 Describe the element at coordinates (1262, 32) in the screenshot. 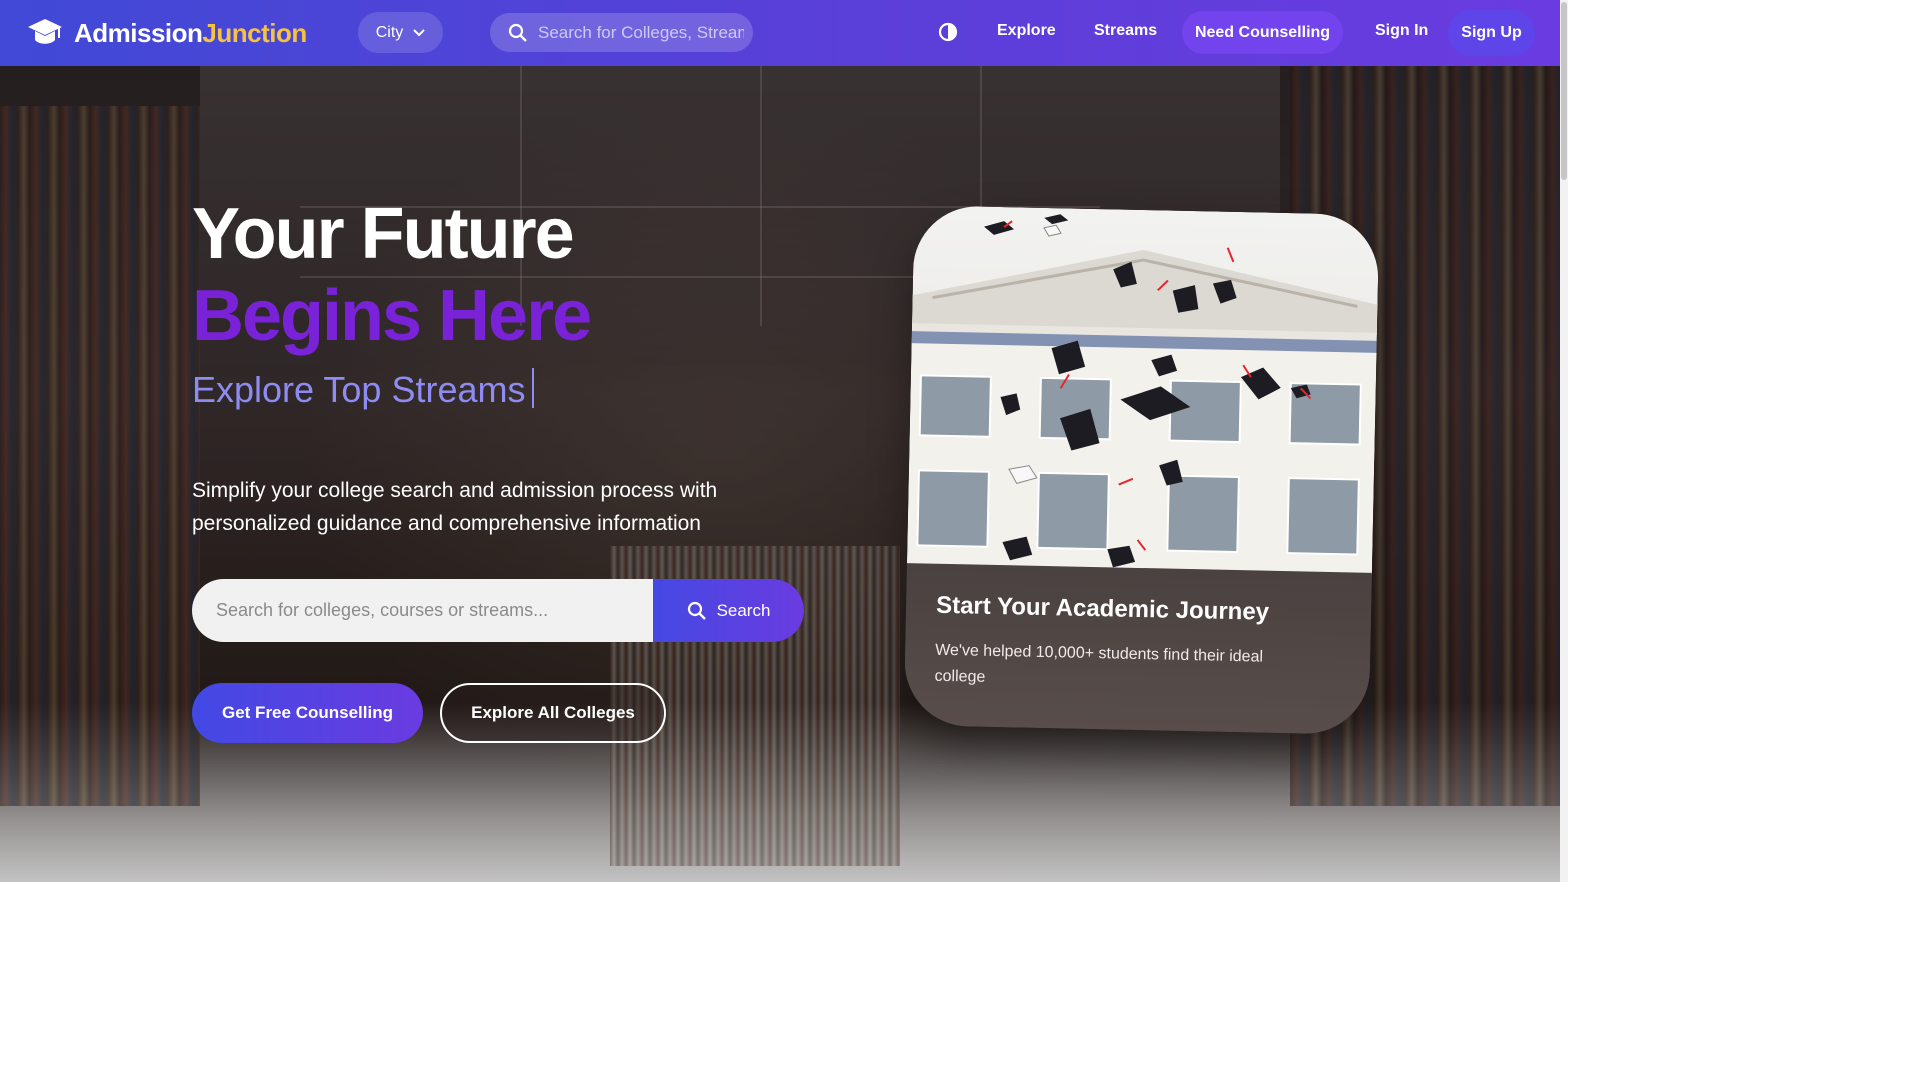

I see `need-counselling-button: Need Counselling` at that location.